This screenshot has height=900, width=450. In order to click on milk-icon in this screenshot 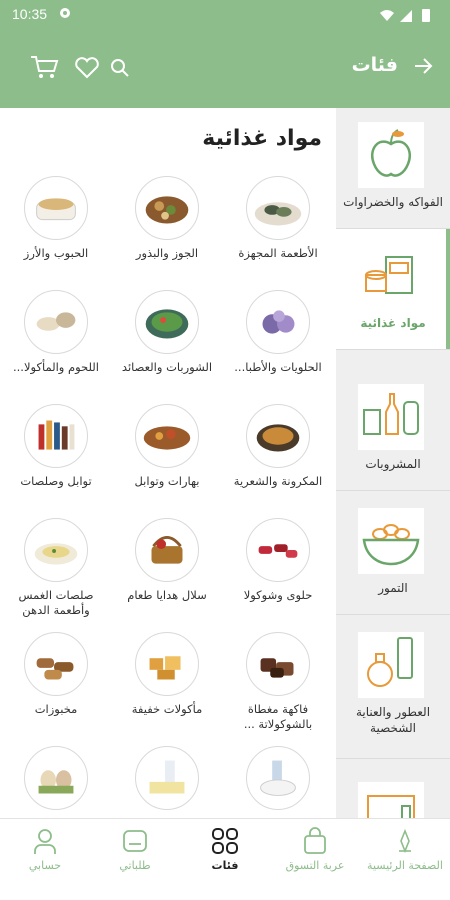, I will do `click(167, 778)`.